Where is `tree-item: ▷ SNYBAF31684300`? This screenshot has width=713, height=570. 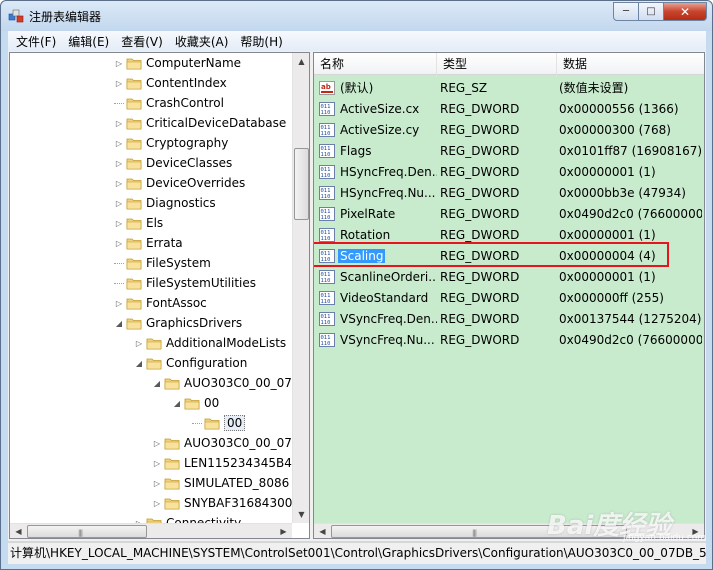 tree-item: ▷ SNYBAF31684300 is located at coordinates (222, 503).